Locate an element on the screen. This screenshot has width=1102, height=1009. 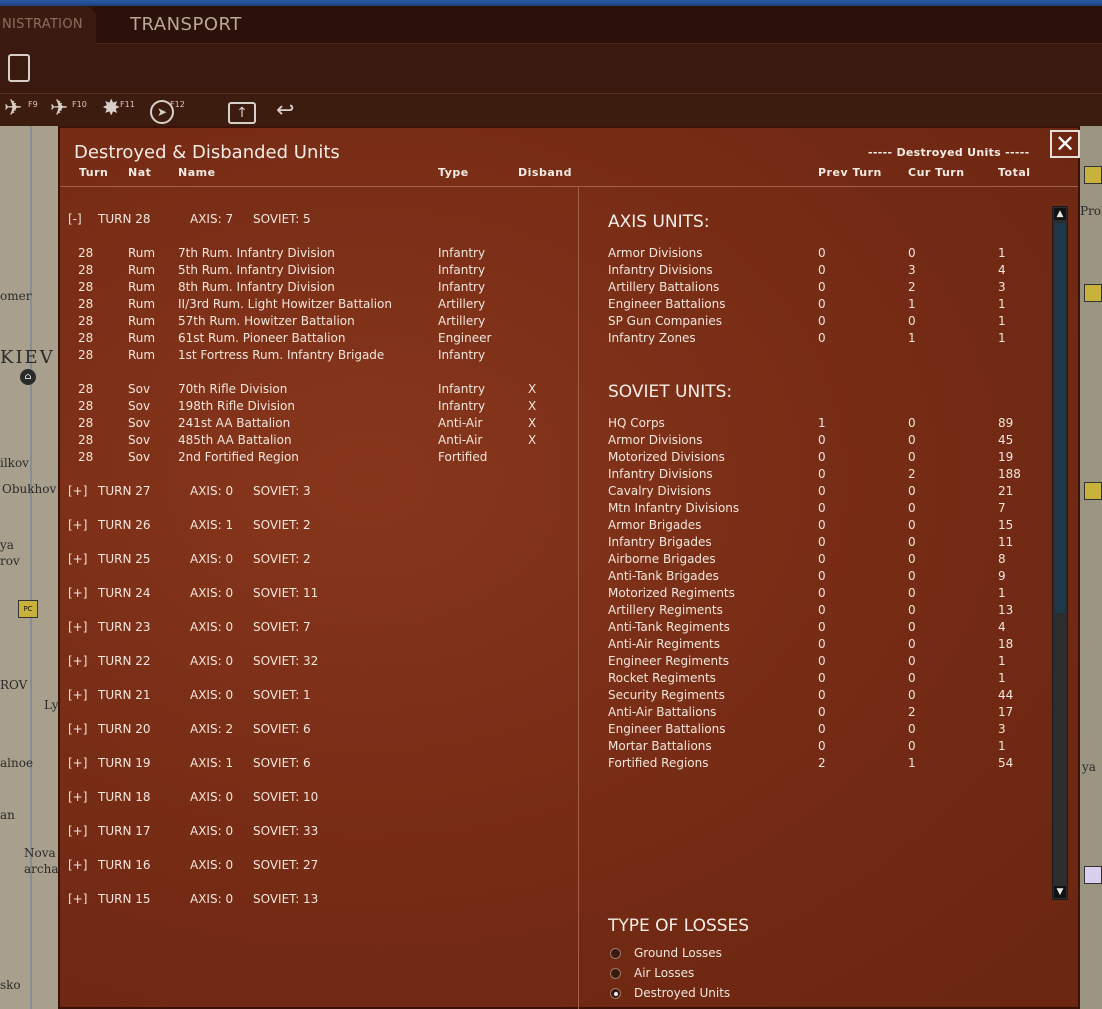
turn-label: TURN 26 is located at coordinates (124, 525).